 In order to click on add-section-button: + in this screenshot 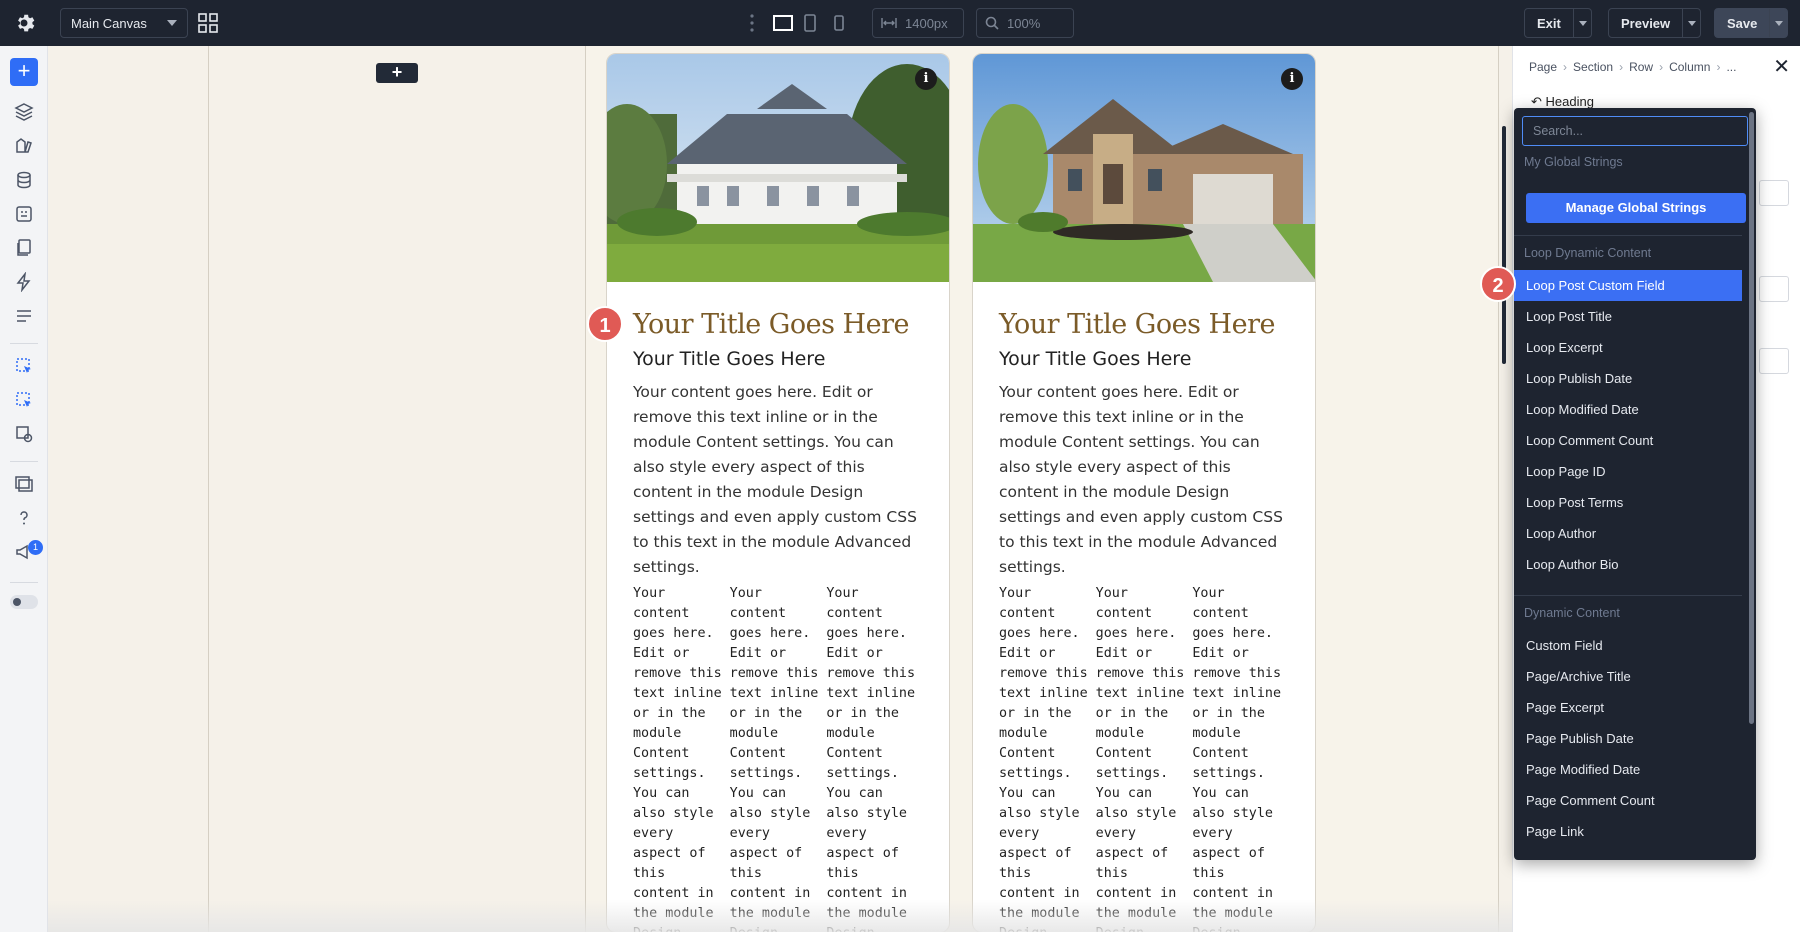, I will do `click(397, 73)`.